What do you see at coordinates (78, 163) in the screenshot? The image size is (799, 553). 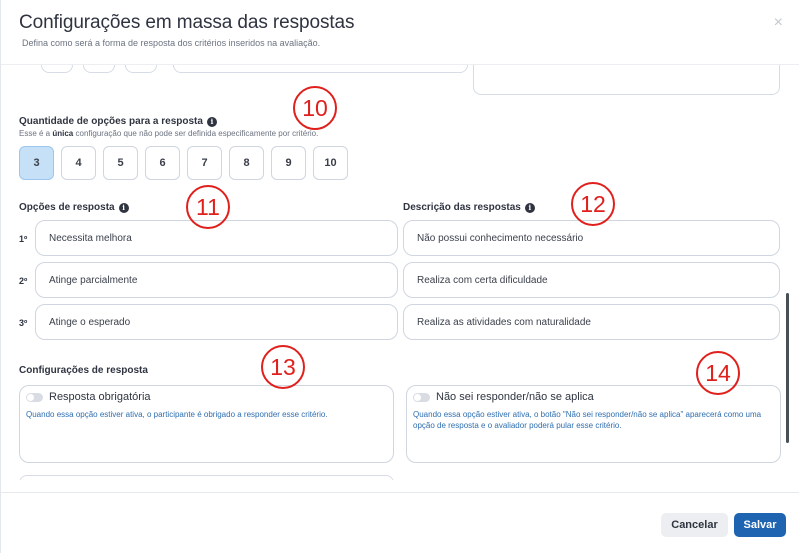 I see `option-count-4: 4` at bounding box center [78, 163].